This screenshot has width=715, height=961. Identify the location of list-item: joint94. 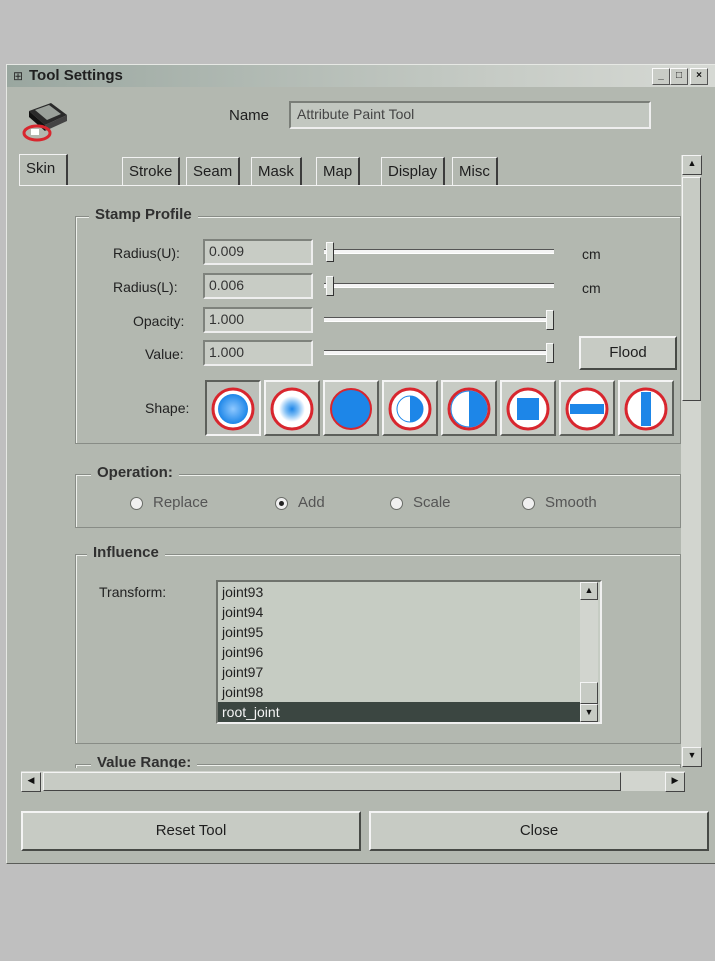
(399, 612).